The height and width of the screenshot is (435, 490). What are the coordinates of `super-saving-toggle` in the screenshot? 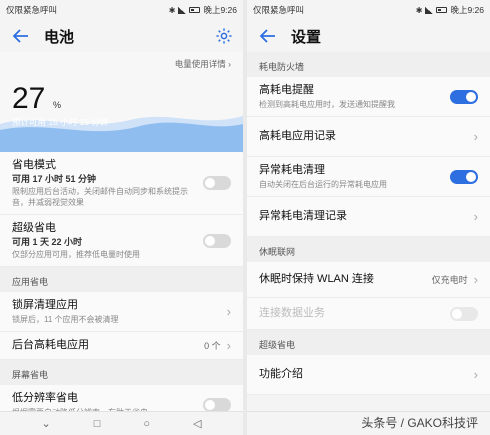 It's located at (217, 240).